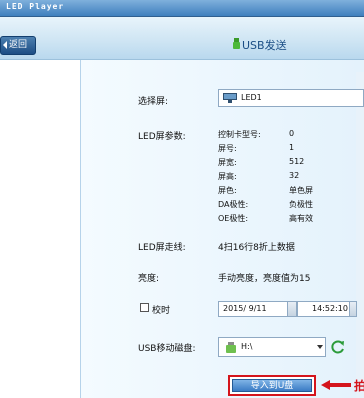  What do you see at coordinates (5, 45) in the screenshot?
I see `arrow-left-icon` at bounding box center [5, 45].